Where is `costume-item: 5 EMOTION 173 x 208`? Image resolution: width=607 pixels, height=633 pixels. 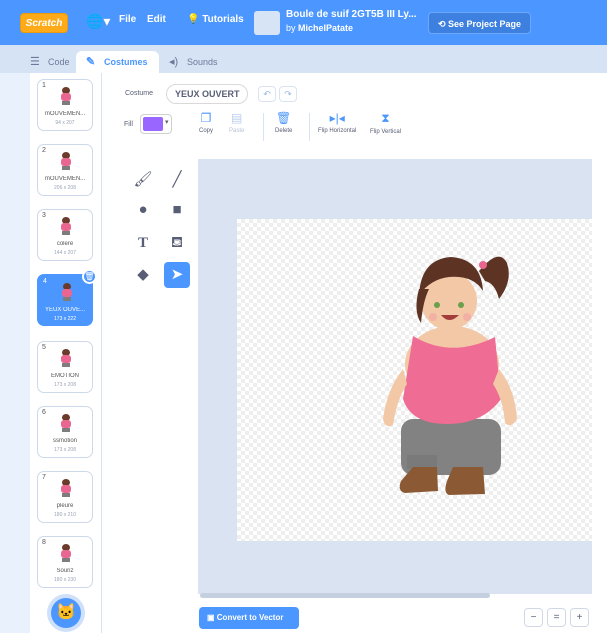
costume-item: 5 EMOTION 173 x 208 is located at coordinates (65, 367).